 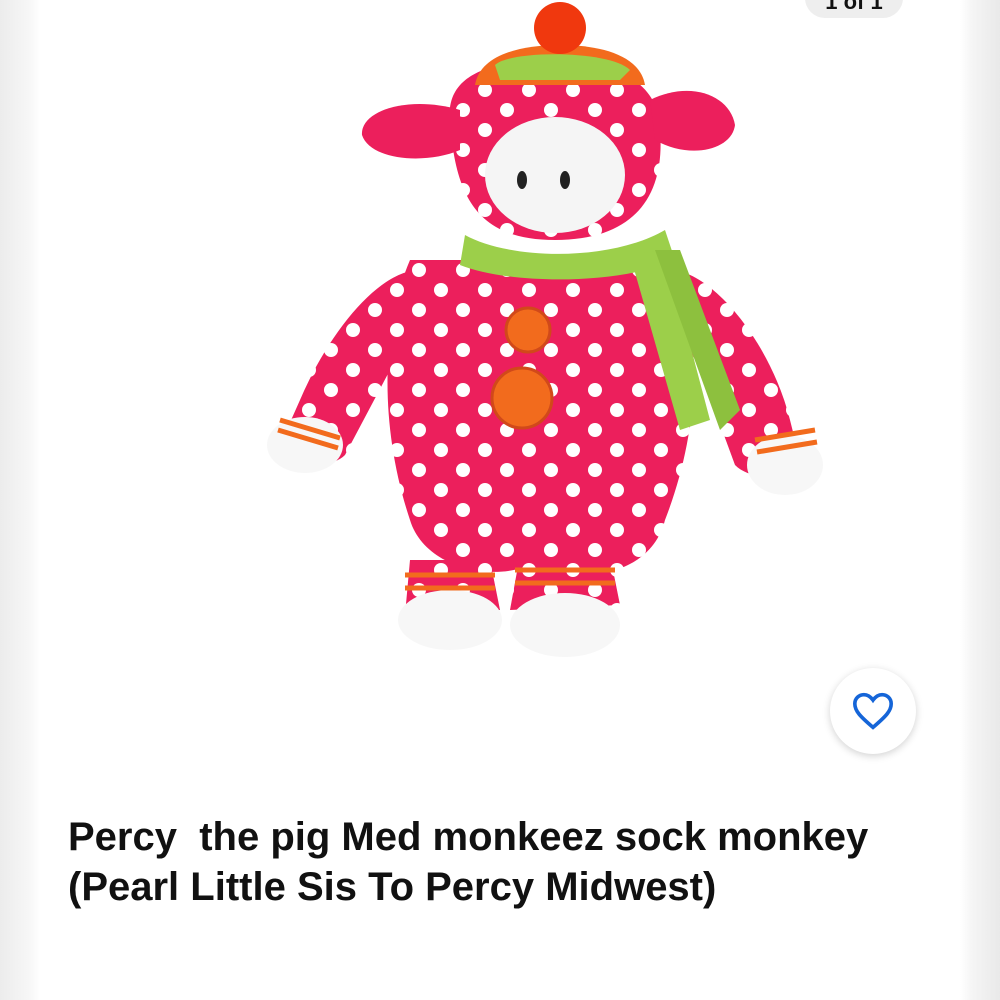 What do you see at coordinates (854, 9) in the screenshot?
I see `image-counter-badge: 1 of 1` at bounding box center [854, 9].